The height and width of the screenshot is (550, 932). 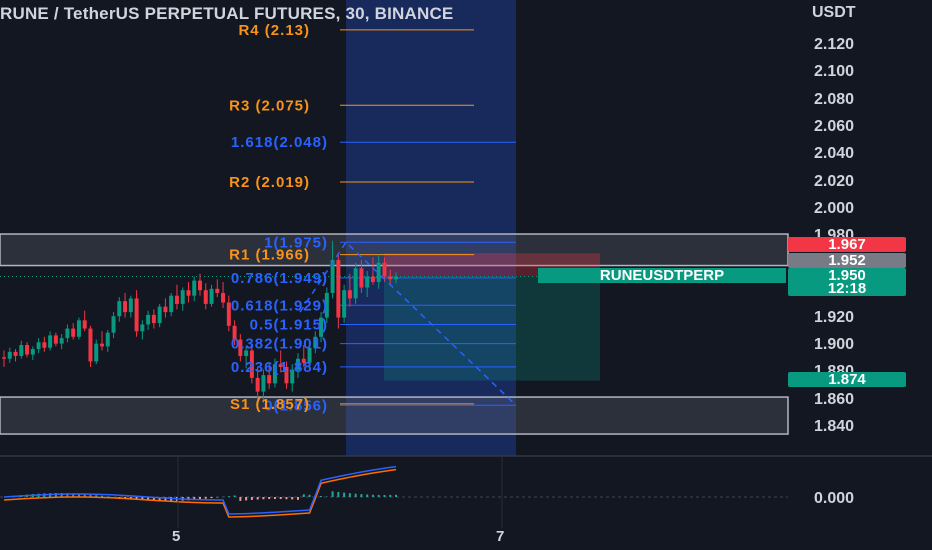 What do you see at coordinates (834, 44) in the screenshot?
I see `price-tick: 2.120` at bounding box center [834, 44].